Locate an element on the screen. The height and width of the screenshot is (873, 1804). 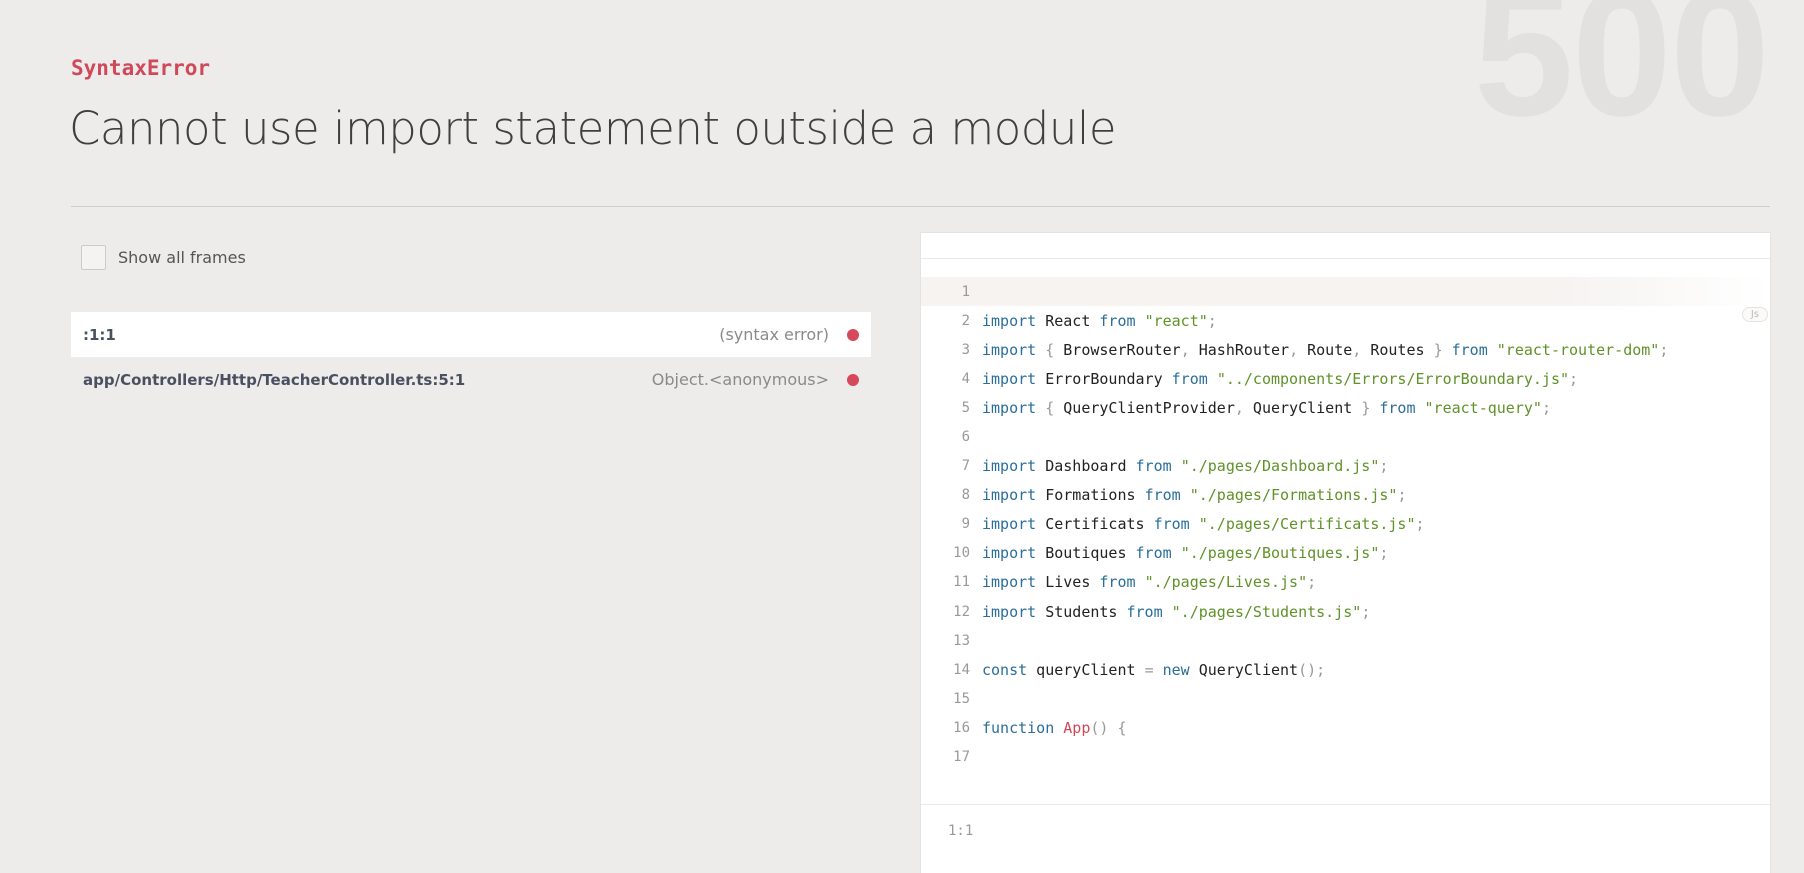
line-number: 8 is located at coordinates (965, 495).